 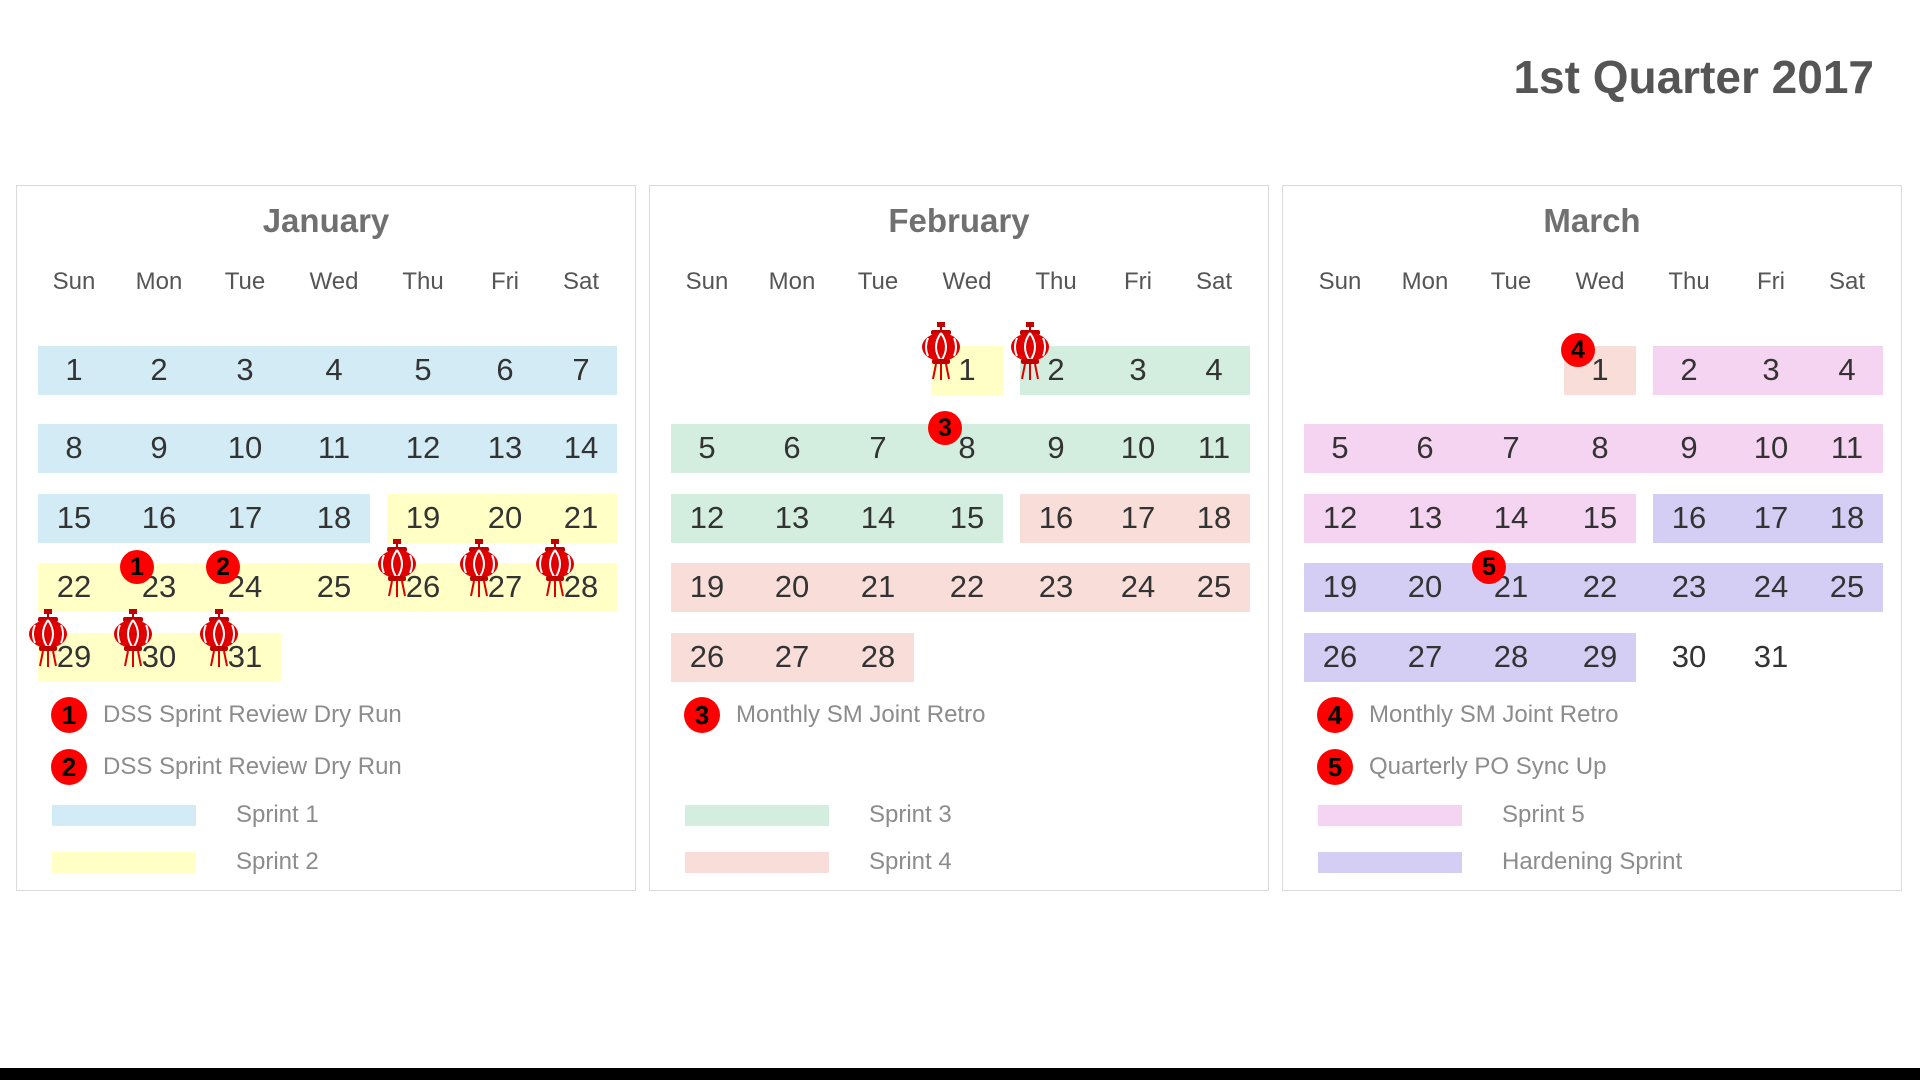 What do you see at coordinates (910, 814) in the screenshot?
I see `legend-label: Sprint 3` at bounding box center [910, 814].